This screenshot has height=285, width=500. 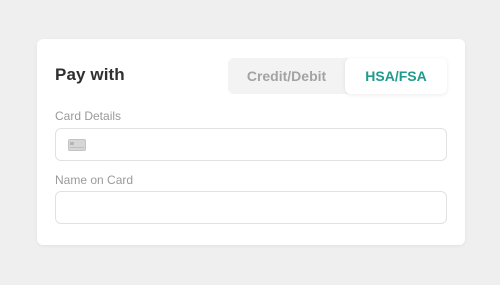 I want to click on payment-method-toggle: Credit/Debit HSA/FSA, so click(x=337, y=76).